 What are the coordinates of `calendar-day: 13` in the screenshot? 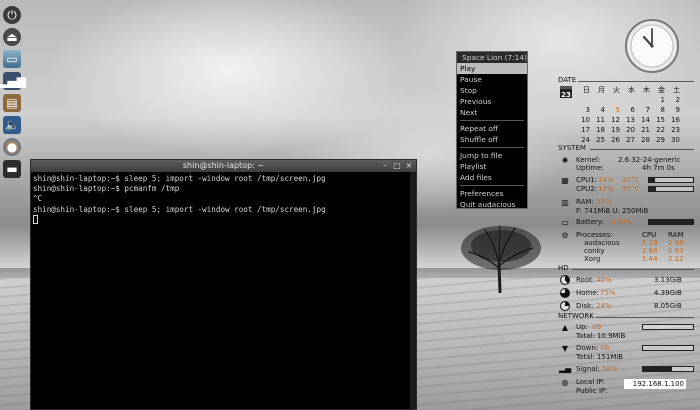 It's located at (630, 120).